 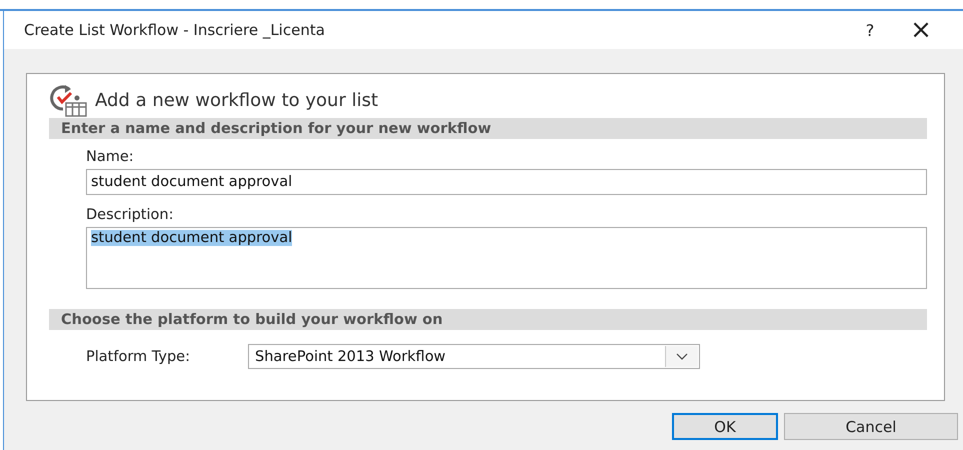 What do you see at coordinates (871, 426) in the screenshot?
I see `dialog-button: Cancel` at bounding box center [871, 426].